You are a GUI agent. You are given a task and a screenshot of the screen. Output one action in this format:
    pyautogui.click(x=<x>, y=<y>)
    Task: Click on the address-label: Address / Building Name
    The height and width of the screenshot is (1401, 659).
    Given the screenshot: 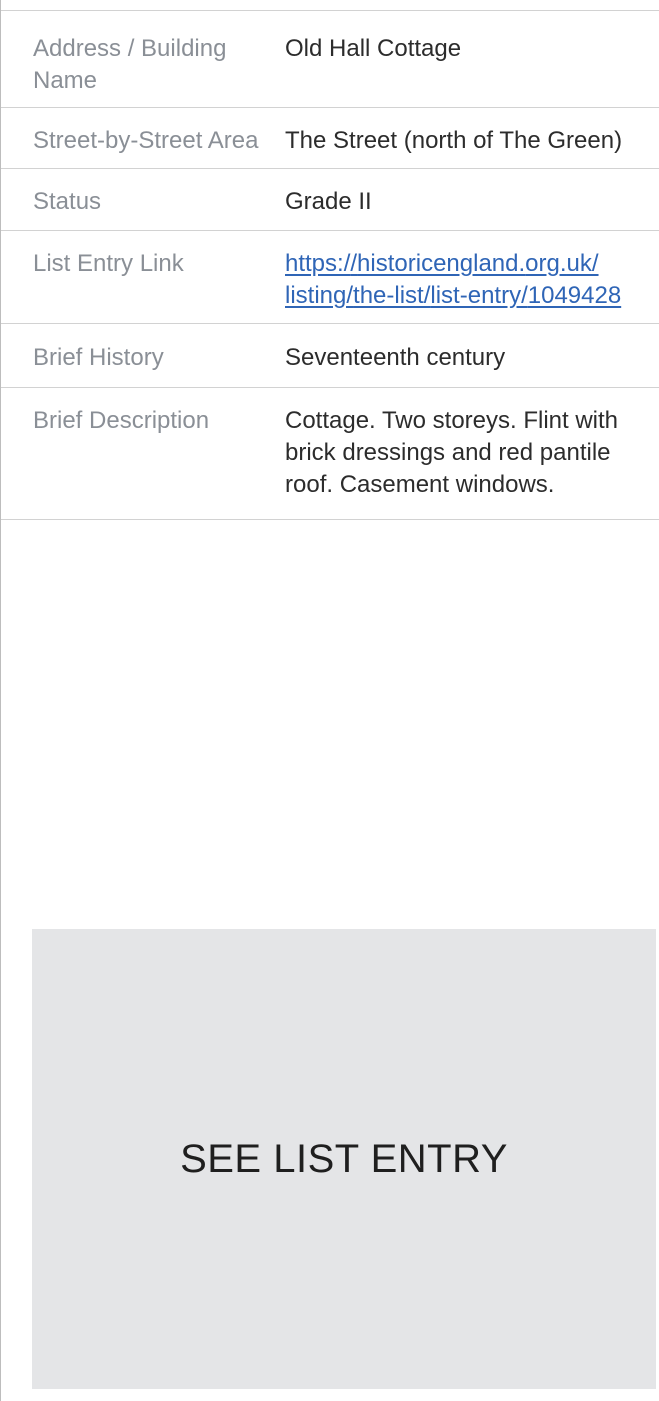 What is the action you would take?
    pyautogui.click(x=130, y=64)
    